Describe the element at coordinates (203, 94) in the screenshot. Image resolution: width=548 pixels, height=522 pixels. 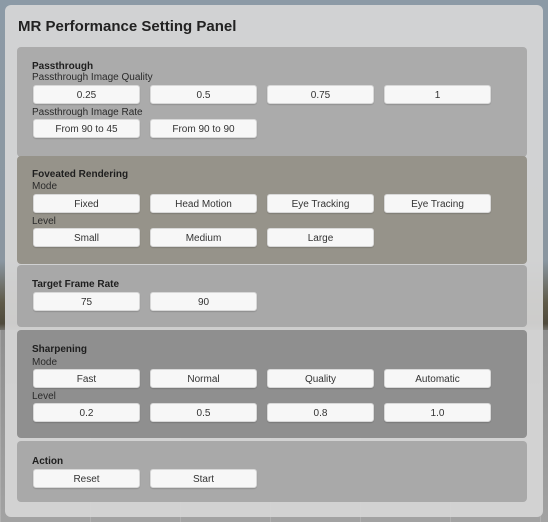
I see `passthrough-quality-button-0.5: 0.5` at that location.